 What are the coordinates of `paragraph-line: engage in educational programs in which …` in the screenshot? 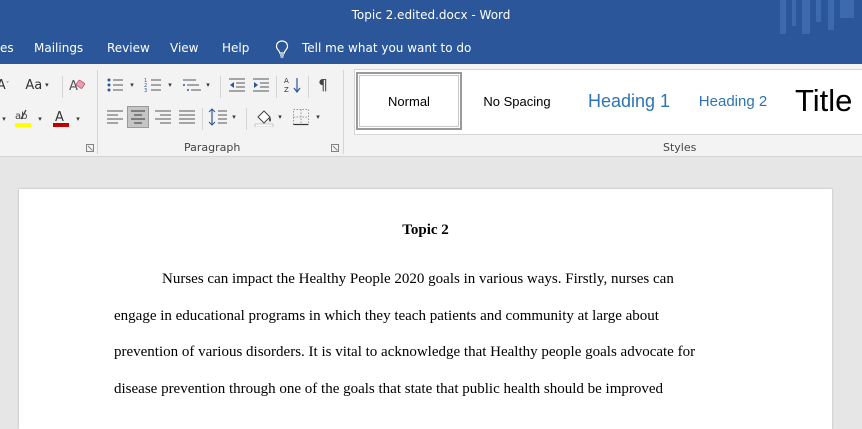 It's located at (386, 316).